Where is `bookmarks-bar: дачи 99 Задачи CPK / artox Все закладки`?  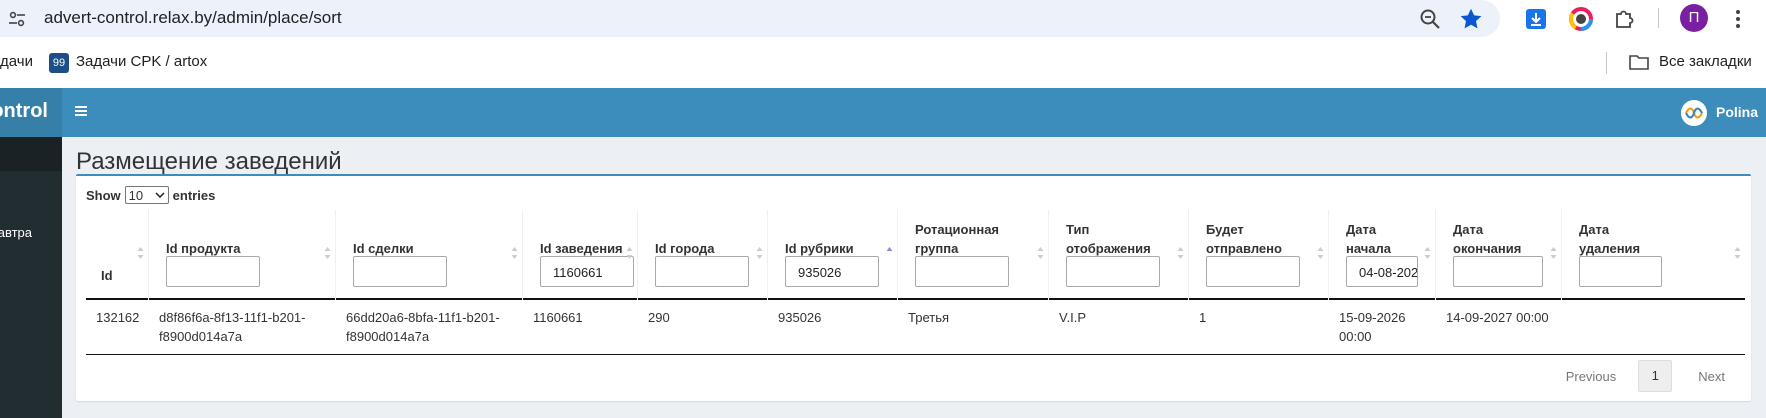
bookmarks-bar: дачи 99 Задачи CPK / artox Все закладки is located at coordinates (883, 63).